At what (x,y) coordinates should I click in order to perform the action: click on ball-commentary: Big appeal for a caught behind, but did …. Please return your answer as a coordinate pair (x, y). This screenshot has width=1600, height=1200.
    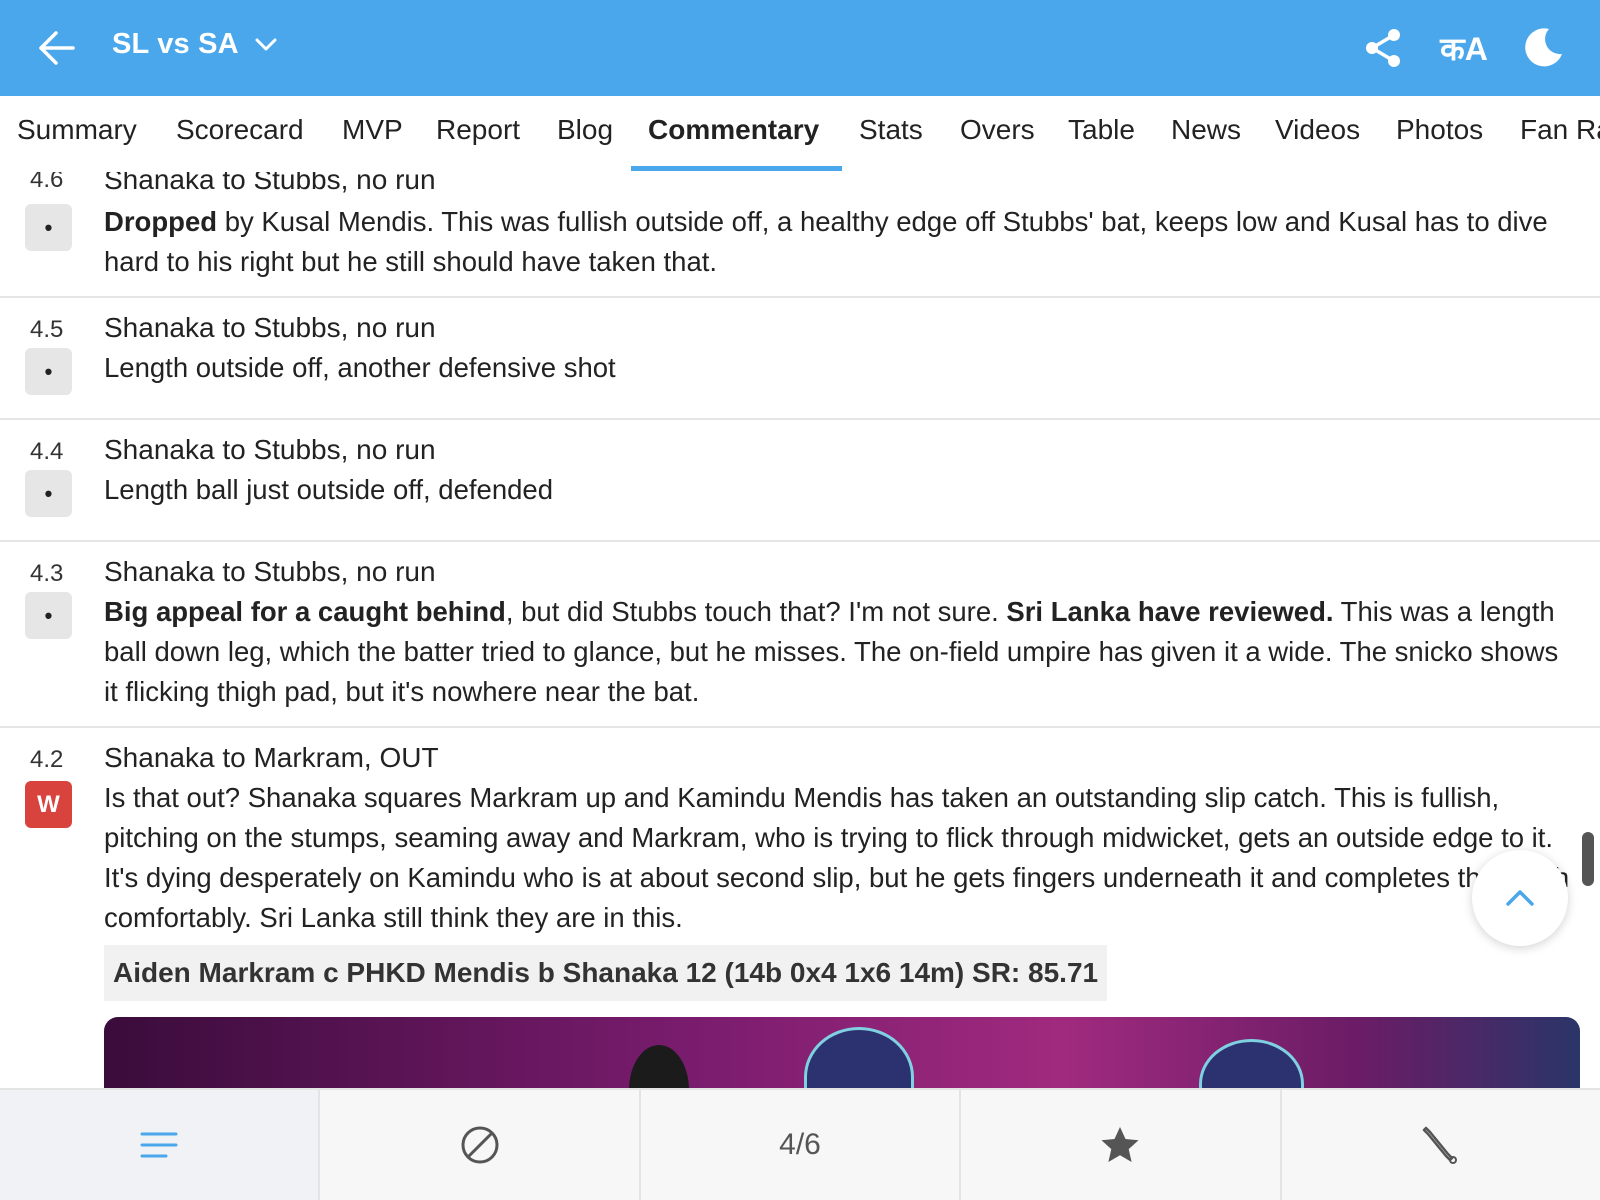
    Looking at the image, I should click on (834, 652).